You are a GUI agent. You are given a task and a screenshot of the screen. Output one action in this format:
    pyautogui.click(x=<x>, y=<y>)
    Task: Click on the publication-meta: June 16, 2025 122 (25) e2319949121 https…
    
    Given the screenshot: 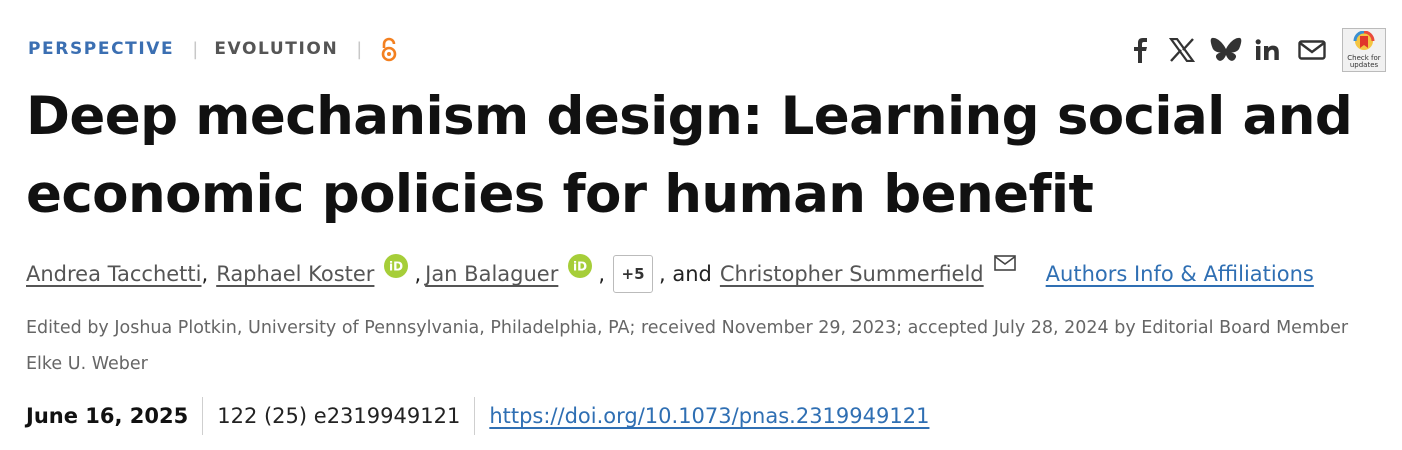 What is the action you would take?
    pyautogui.click(x=477, y=416)
    